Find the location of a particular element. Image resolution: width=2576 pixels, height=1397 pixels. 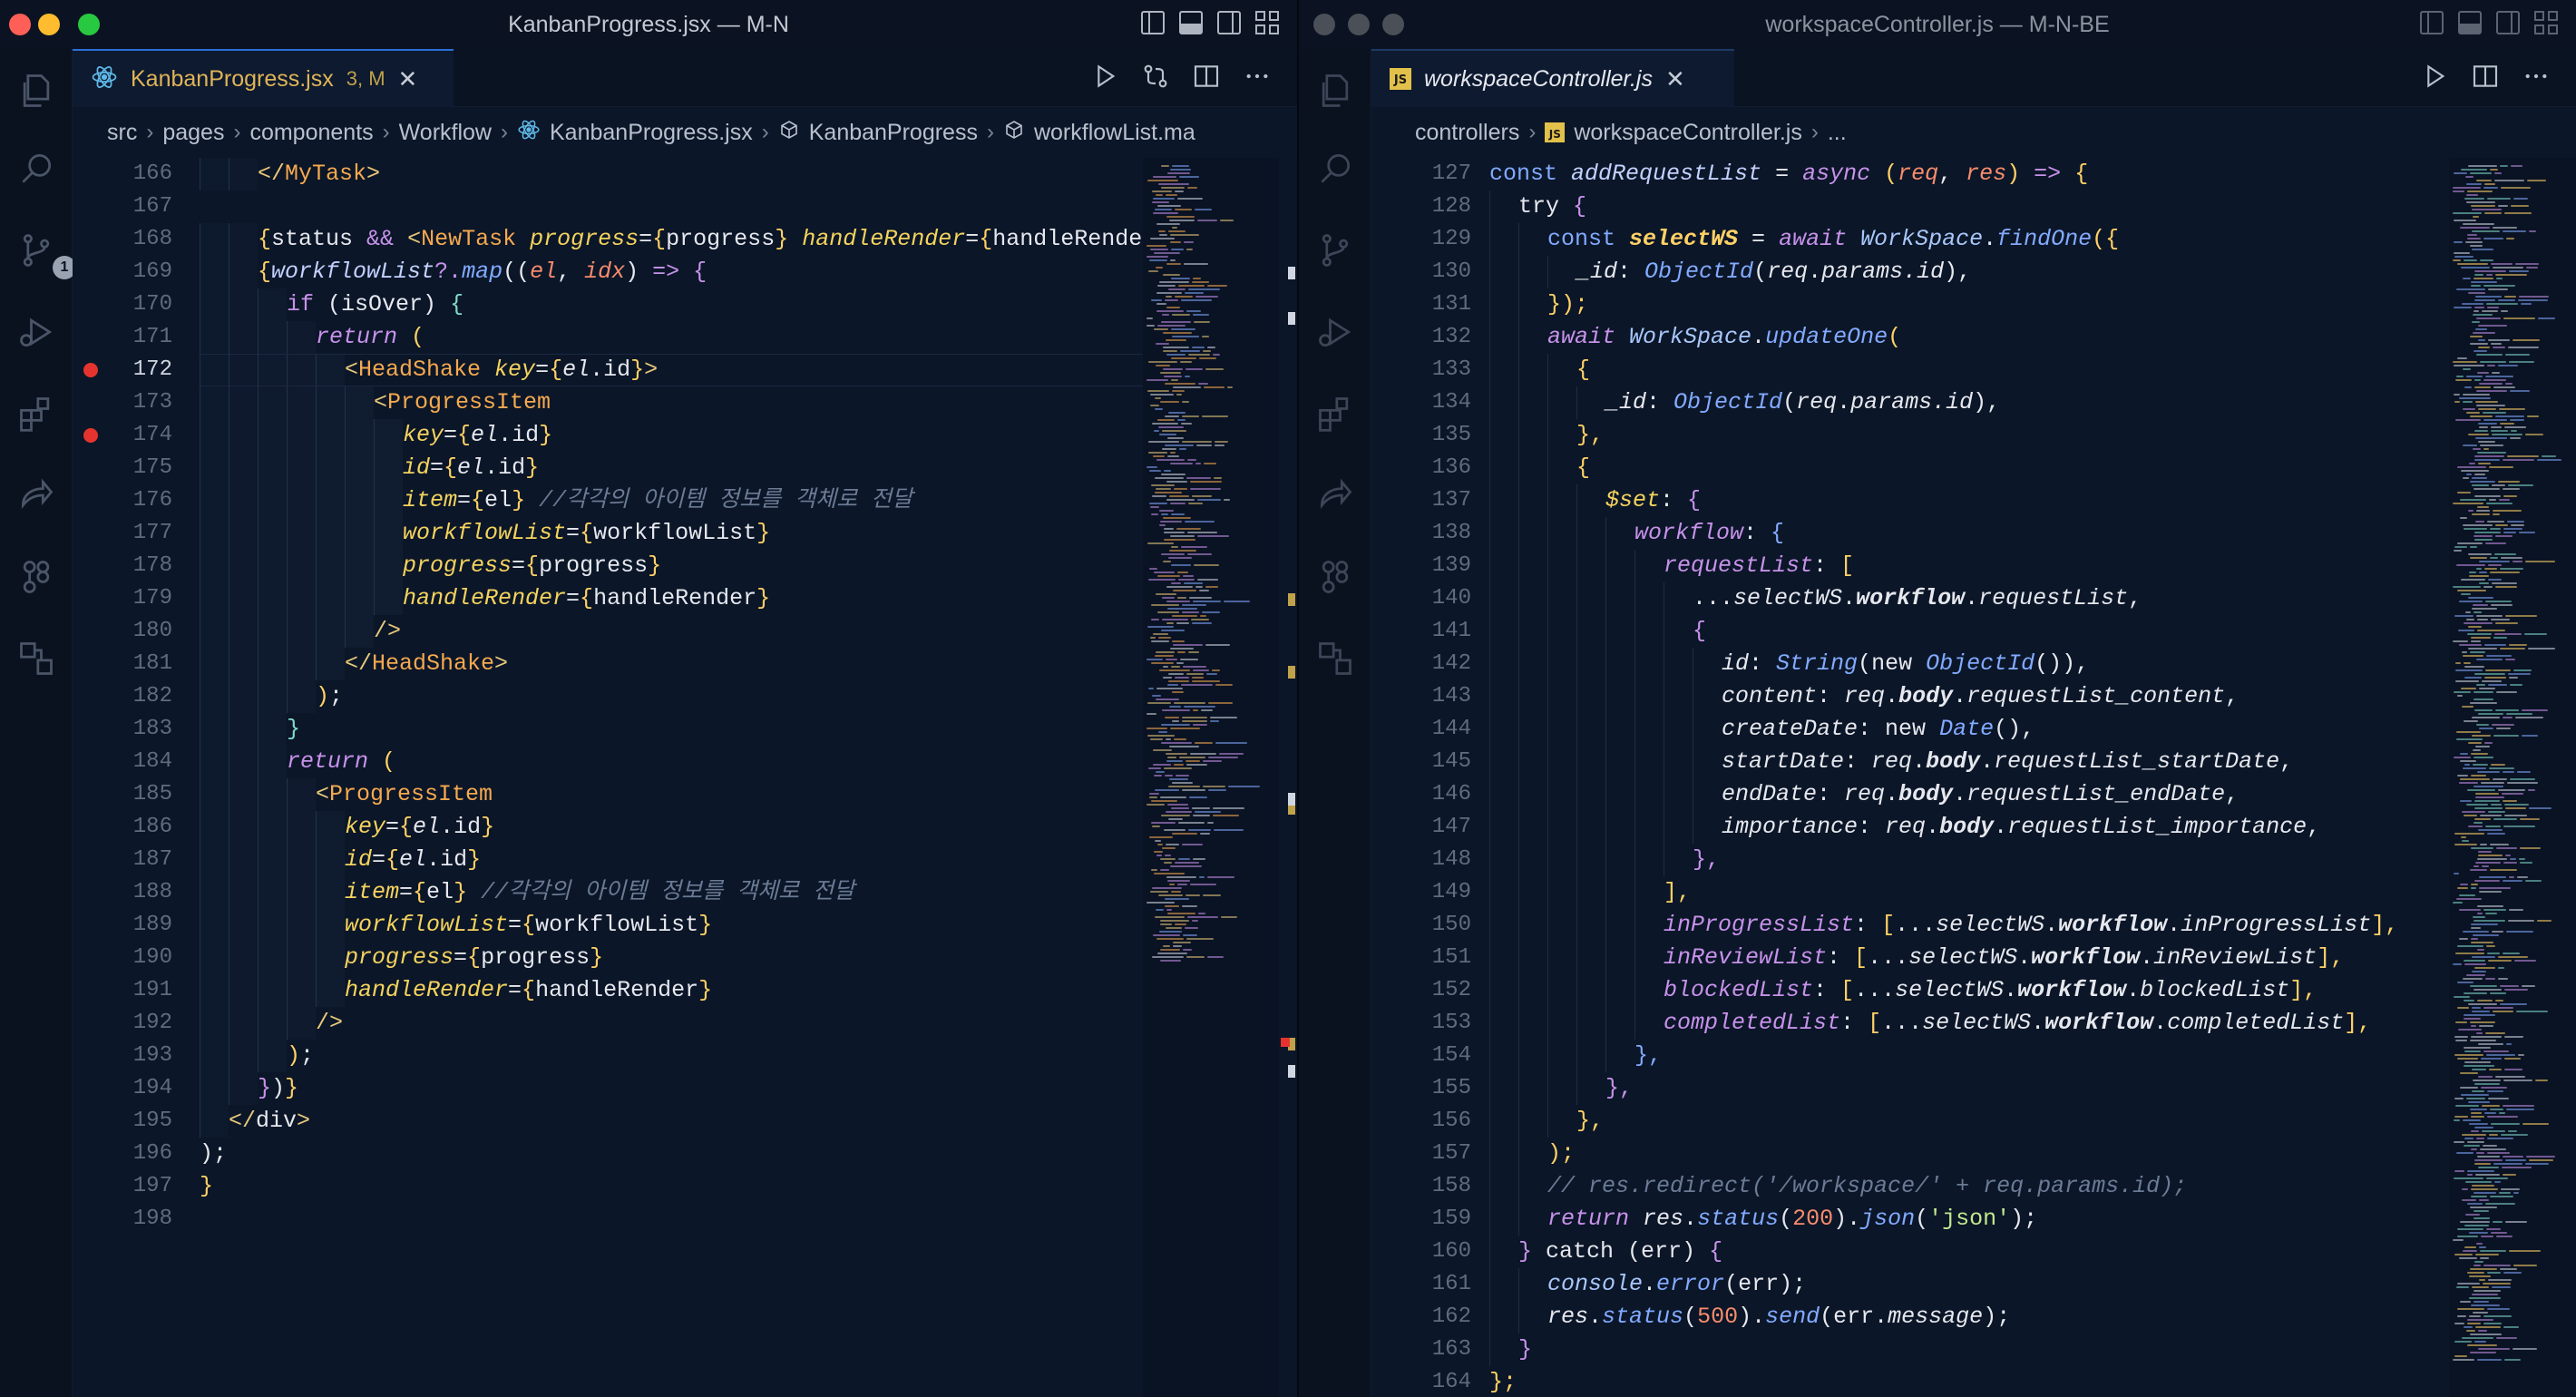

code-line: createDate: new Date(), is located at coordinates (1878, 730).